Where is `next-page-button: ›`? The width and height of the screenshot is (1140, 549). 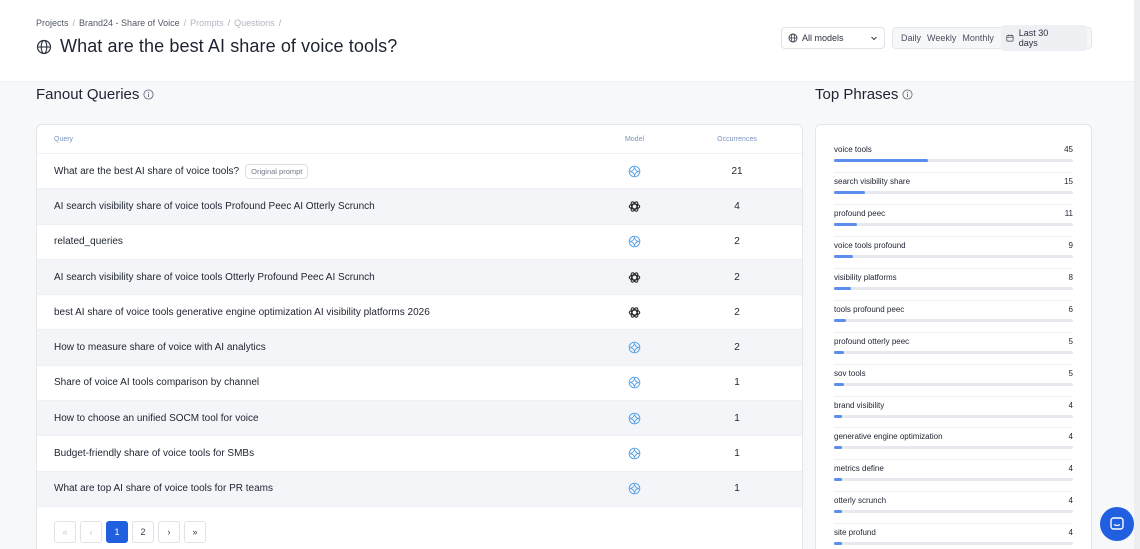 next-page-button: › is located at coordinates (169, 532).